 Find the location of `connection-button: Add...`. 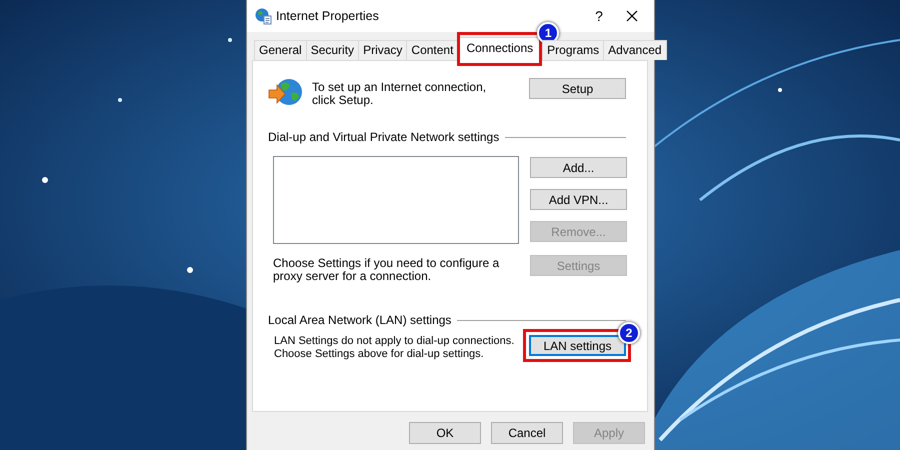

connection-button: Add... is located at coordinates (578, 167).